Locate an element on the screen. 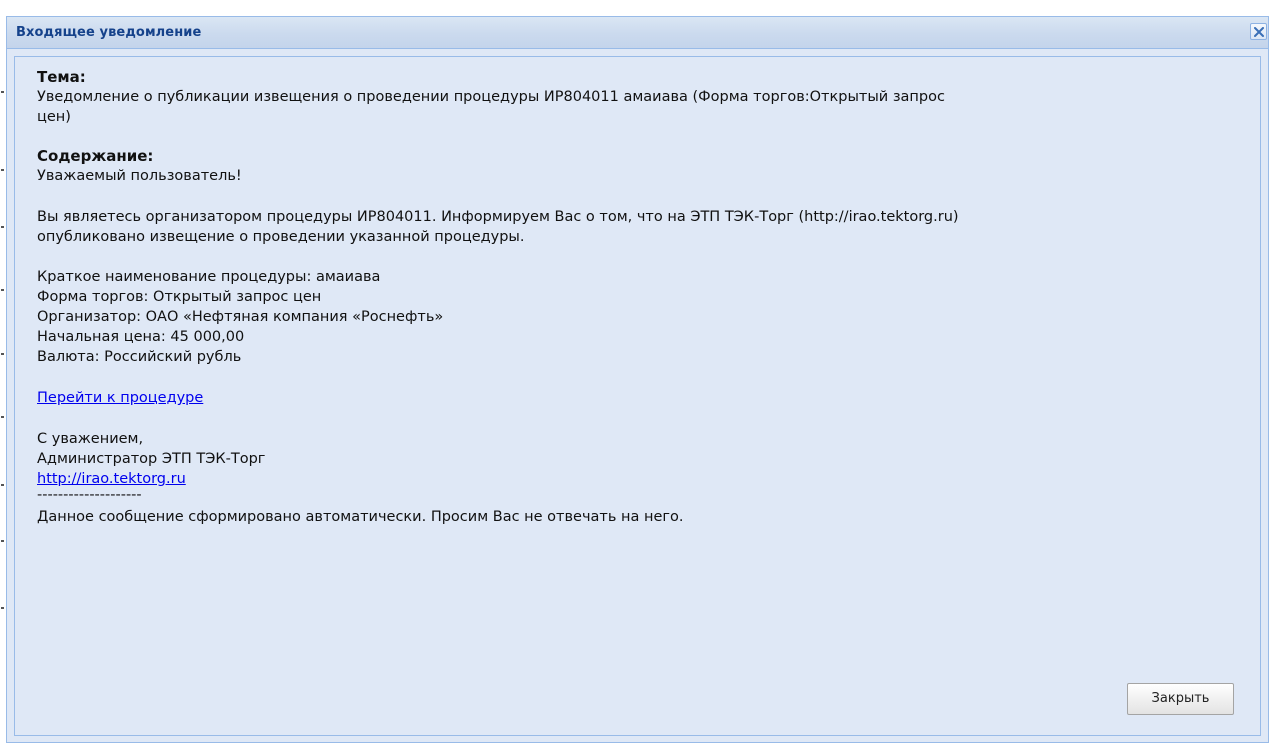 This screenshot has width=1269, height=745. content-label: Содержание: is located at coordinates (95, 156).